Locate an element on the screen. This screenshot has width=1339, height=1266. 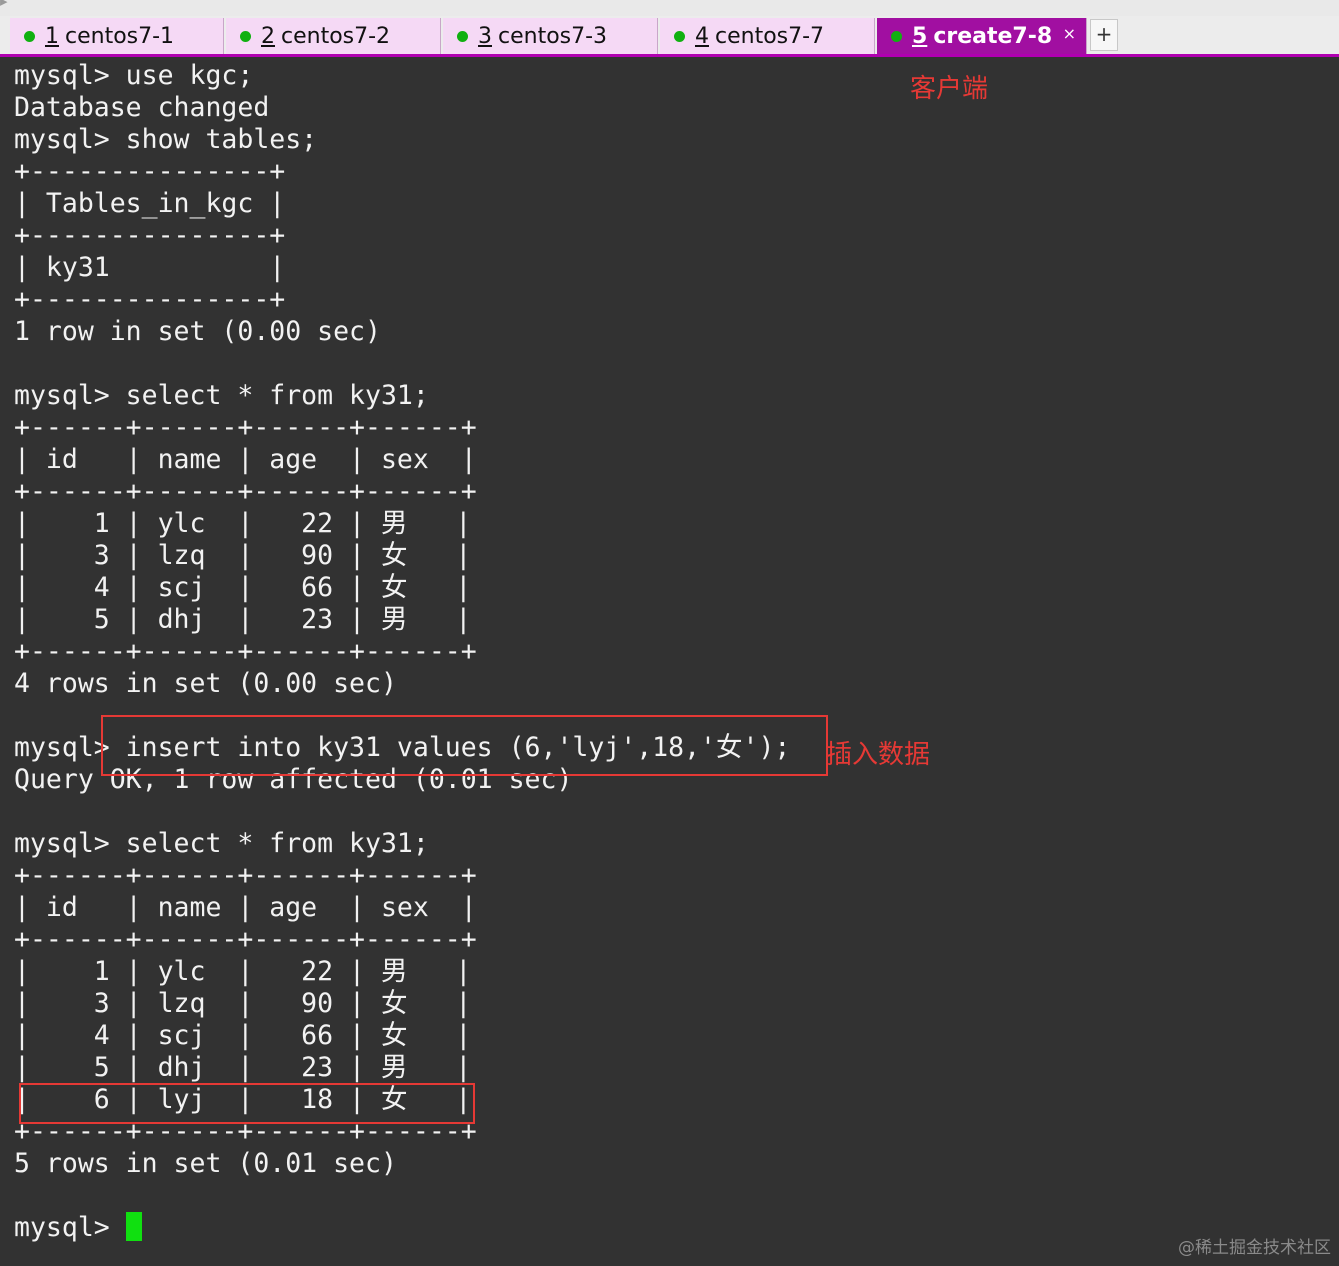
client-annotation: 客户端 is located at coordinates (949, 89).